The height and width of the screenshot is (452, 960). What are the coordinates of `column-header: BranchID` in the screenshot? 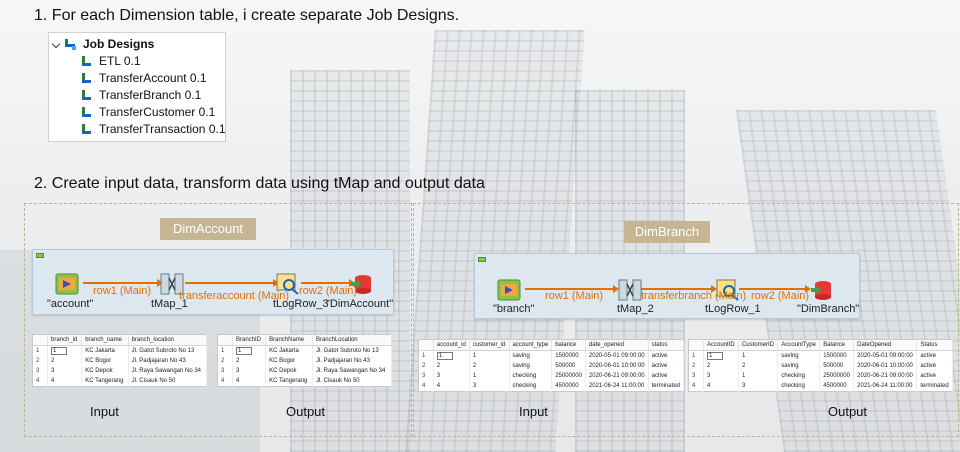 It's located at (249, 340).